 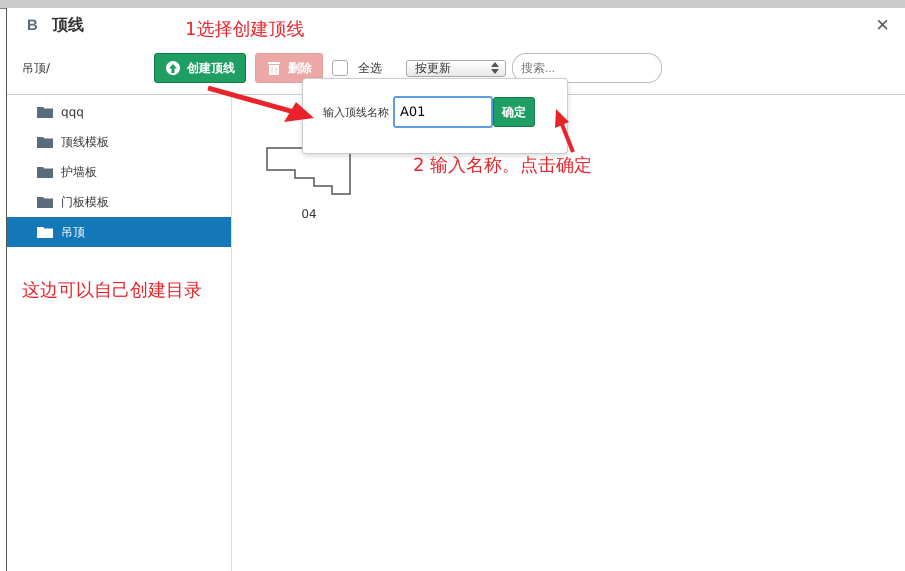 What do you see at coordinates (37, 68) in the screenshot?
I see `breadcrumb: 吊顶/` at bounding box center [37, 68].